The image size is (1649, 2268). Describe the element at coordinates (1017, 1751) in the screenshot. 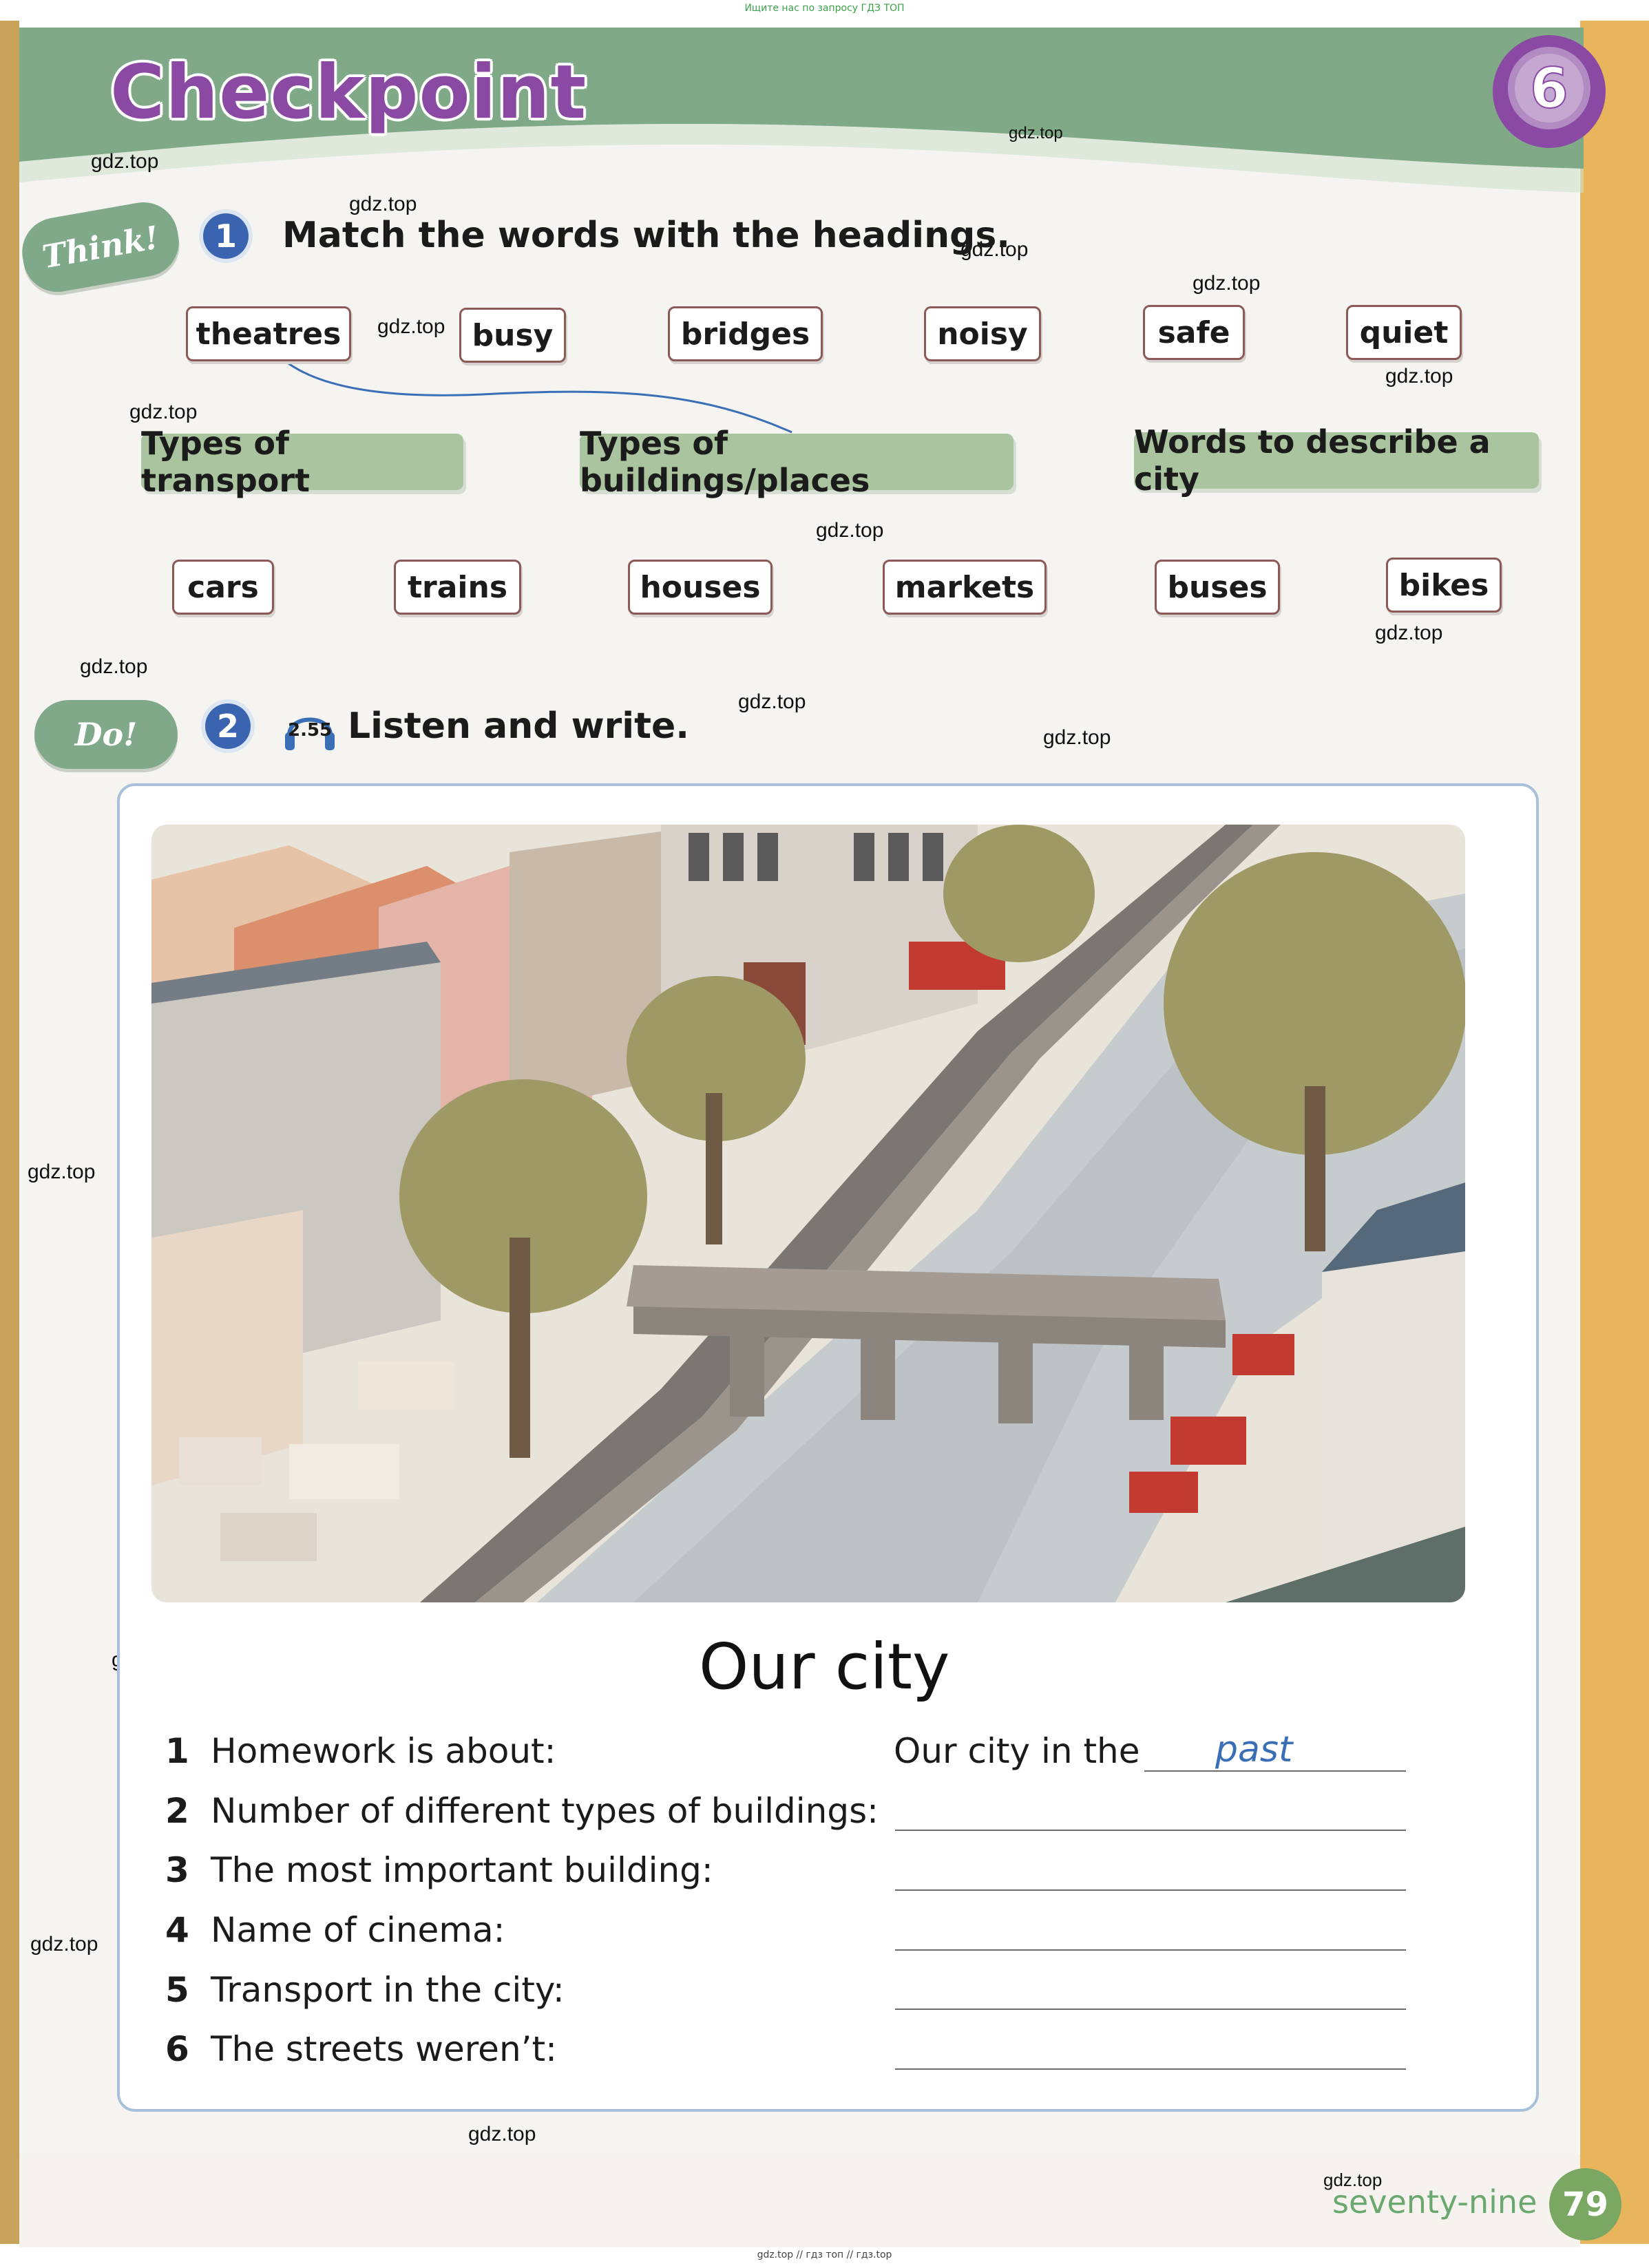

I see `answer-1-lead-text: Our city in the` at that location.